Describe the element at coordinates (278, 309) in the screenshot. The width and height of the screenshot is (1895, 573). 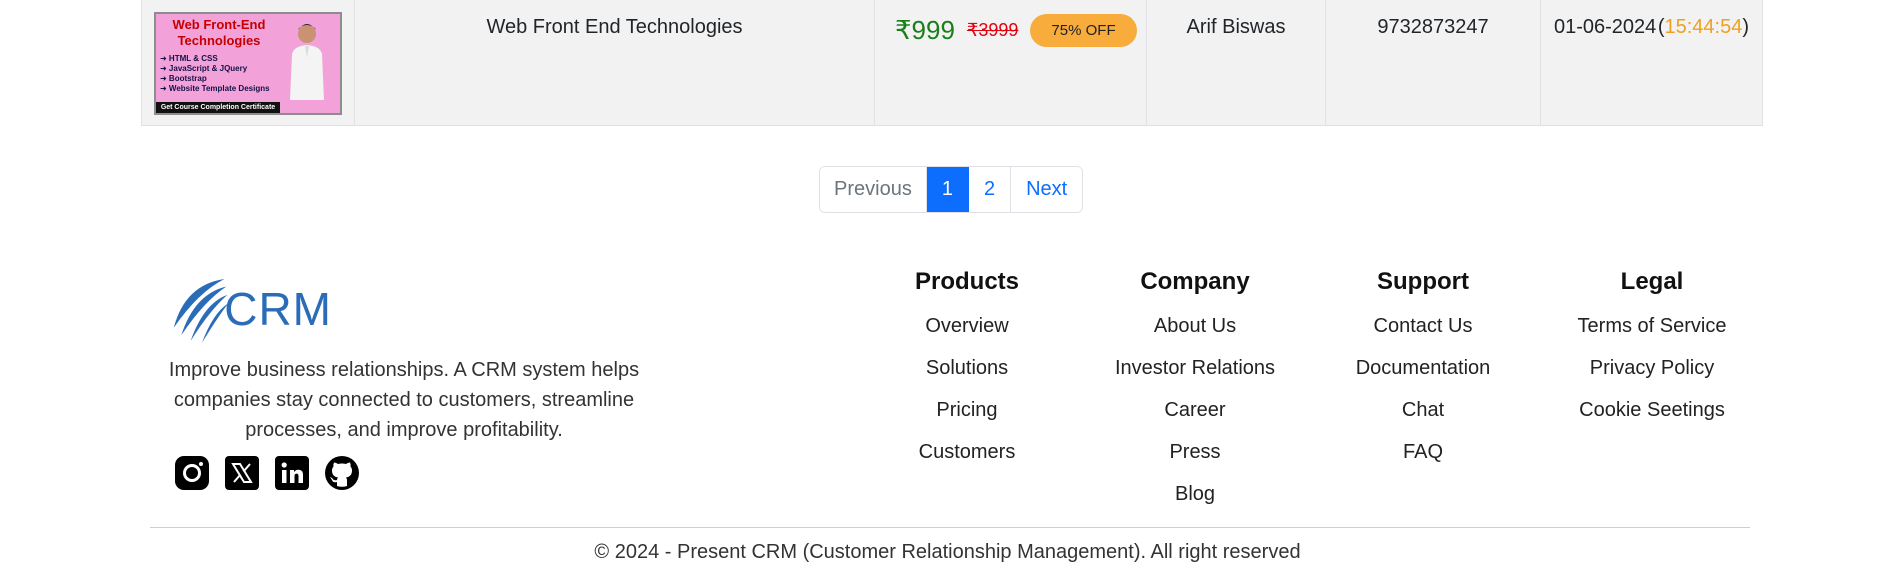
I see `logo-text: CRM` at that location.